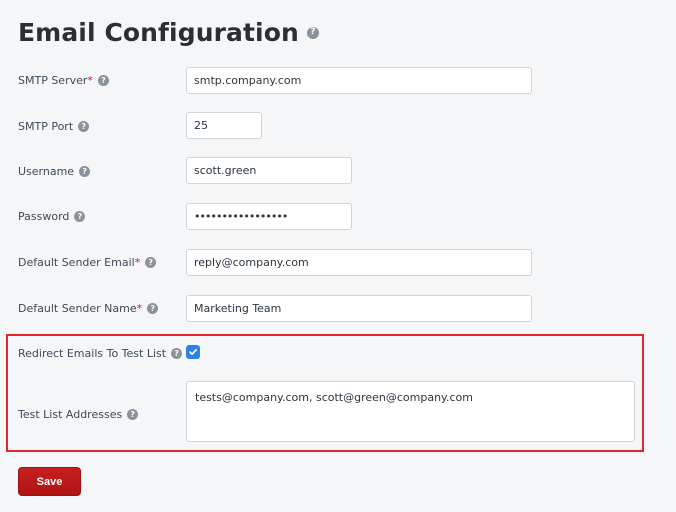 This screenshot has height=512, width=676. I want to click on smtp-port-label-row: SMTP Port ?, so click(54, 126).